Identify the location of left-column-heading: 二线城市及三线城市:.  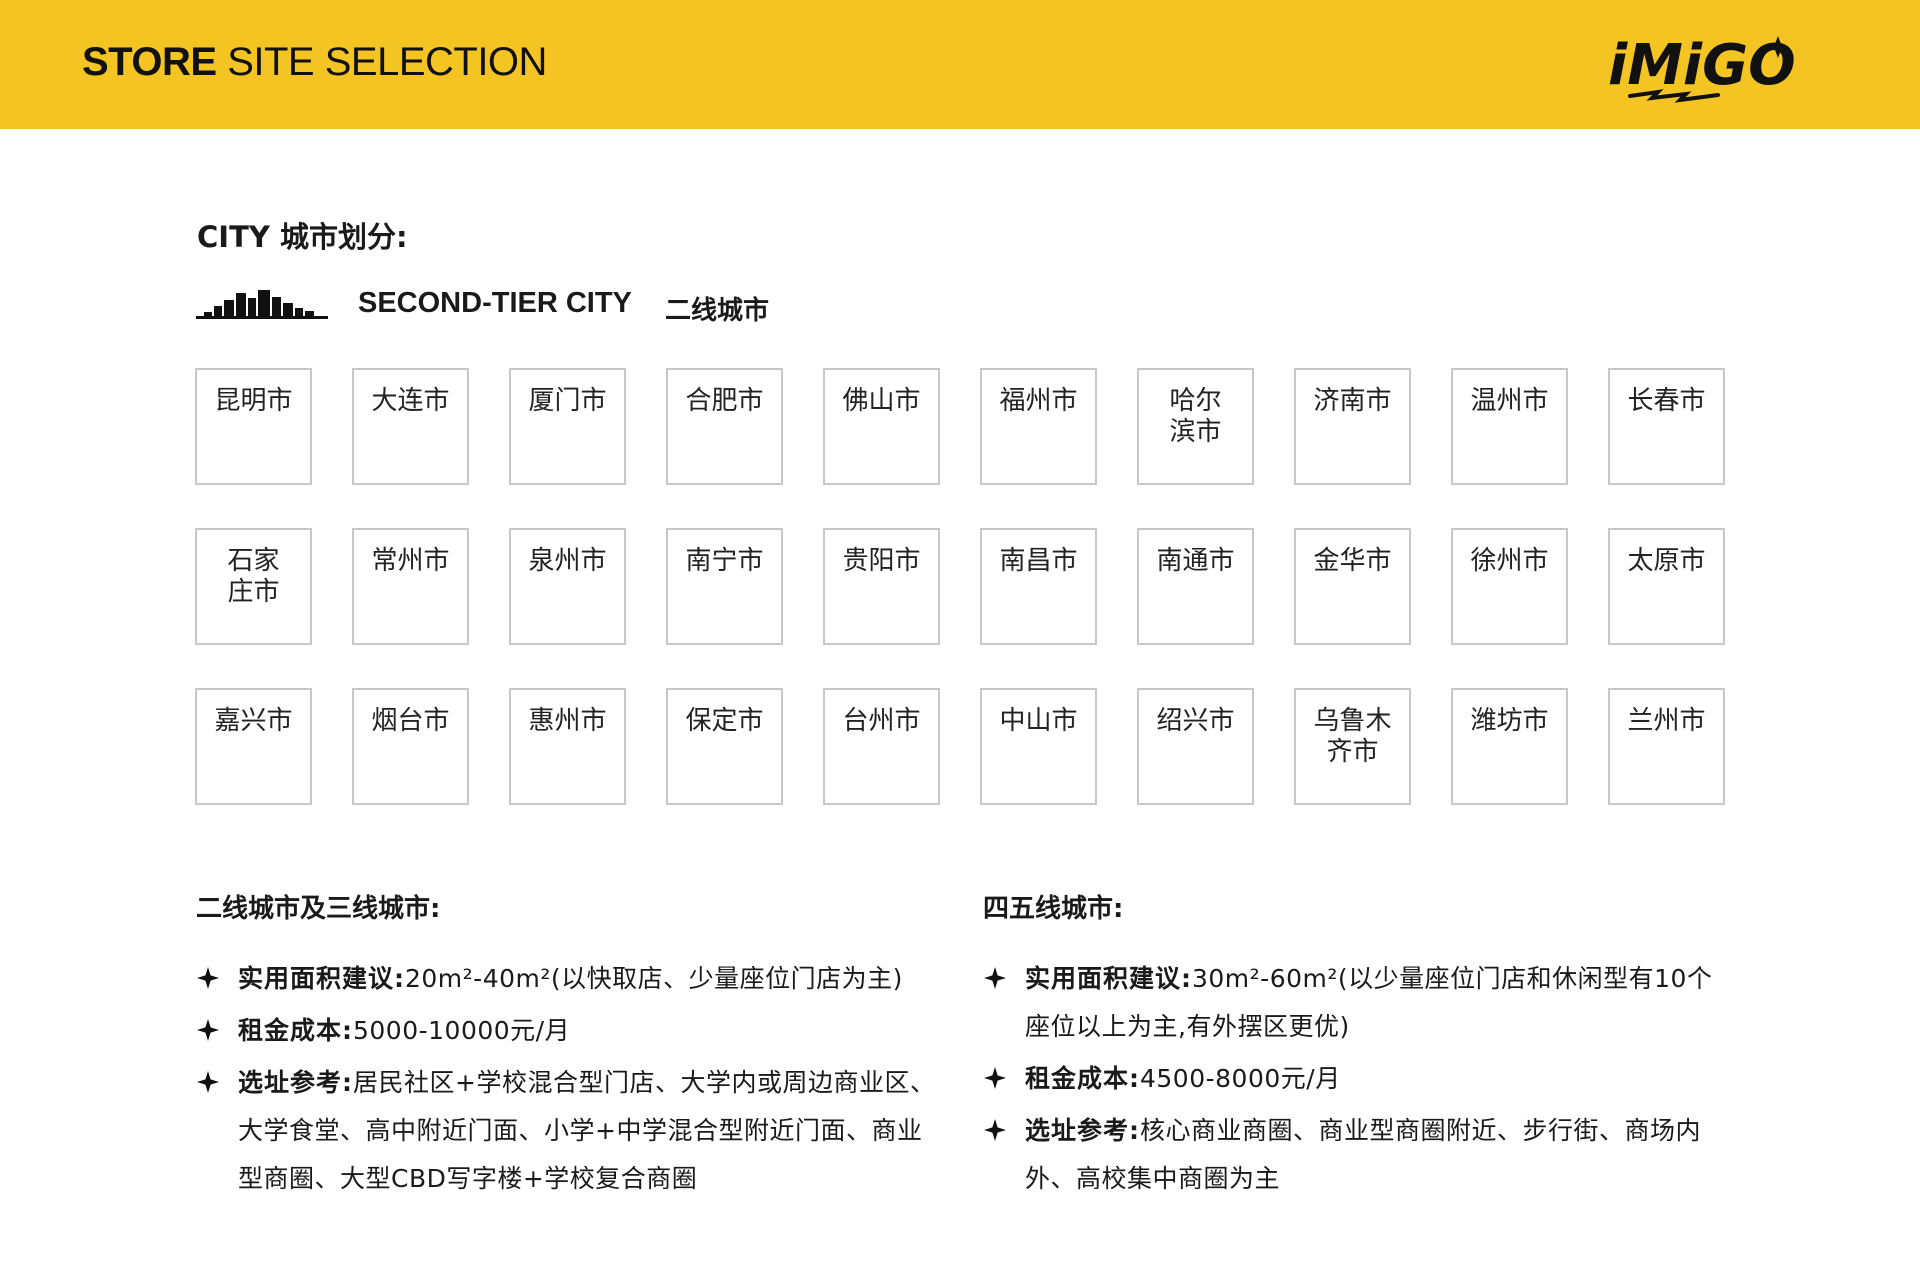
(318, 909).